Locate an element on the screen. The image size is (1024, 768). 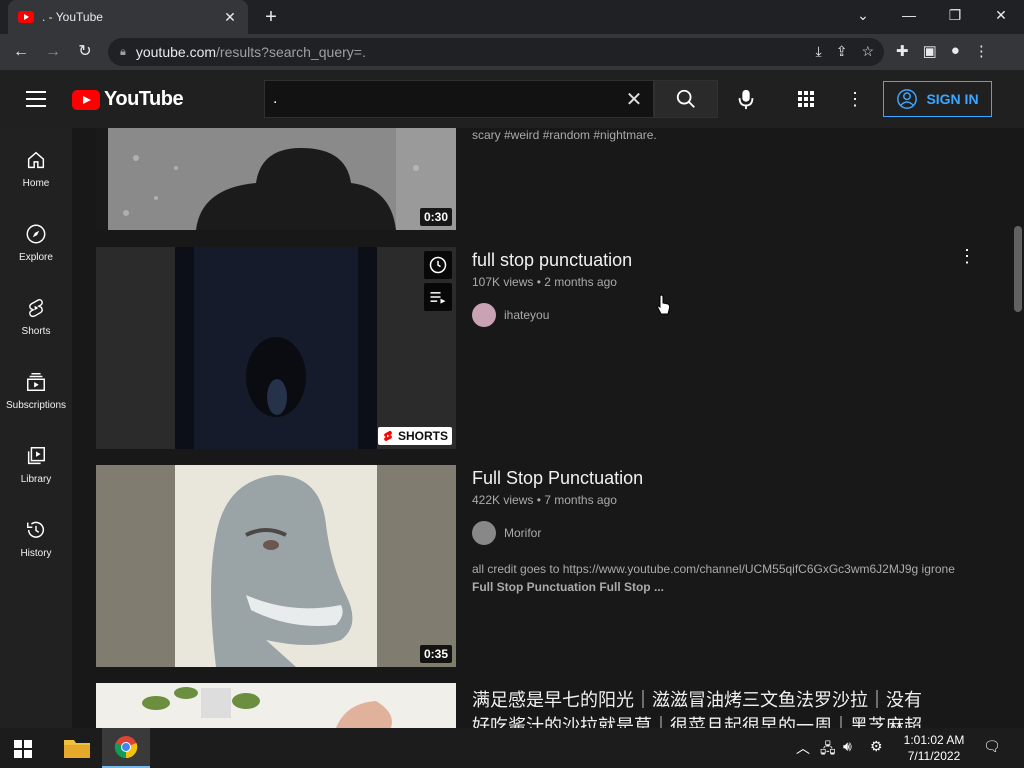
notifications-icon: 🗨︎ is located at coordinates (992, 746).